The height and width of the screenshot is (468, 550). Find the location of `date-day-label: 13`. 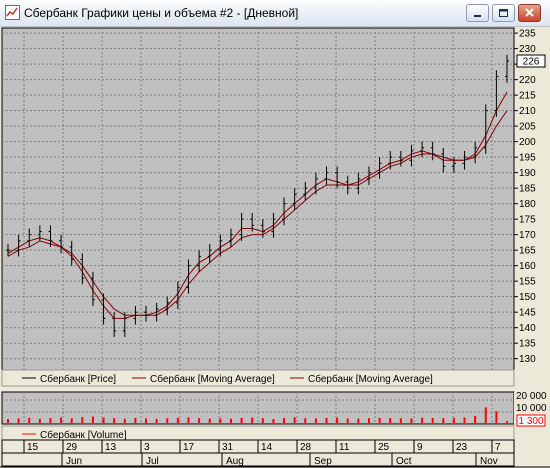

date-day-label: 13 is located at coordinates (111, 447).